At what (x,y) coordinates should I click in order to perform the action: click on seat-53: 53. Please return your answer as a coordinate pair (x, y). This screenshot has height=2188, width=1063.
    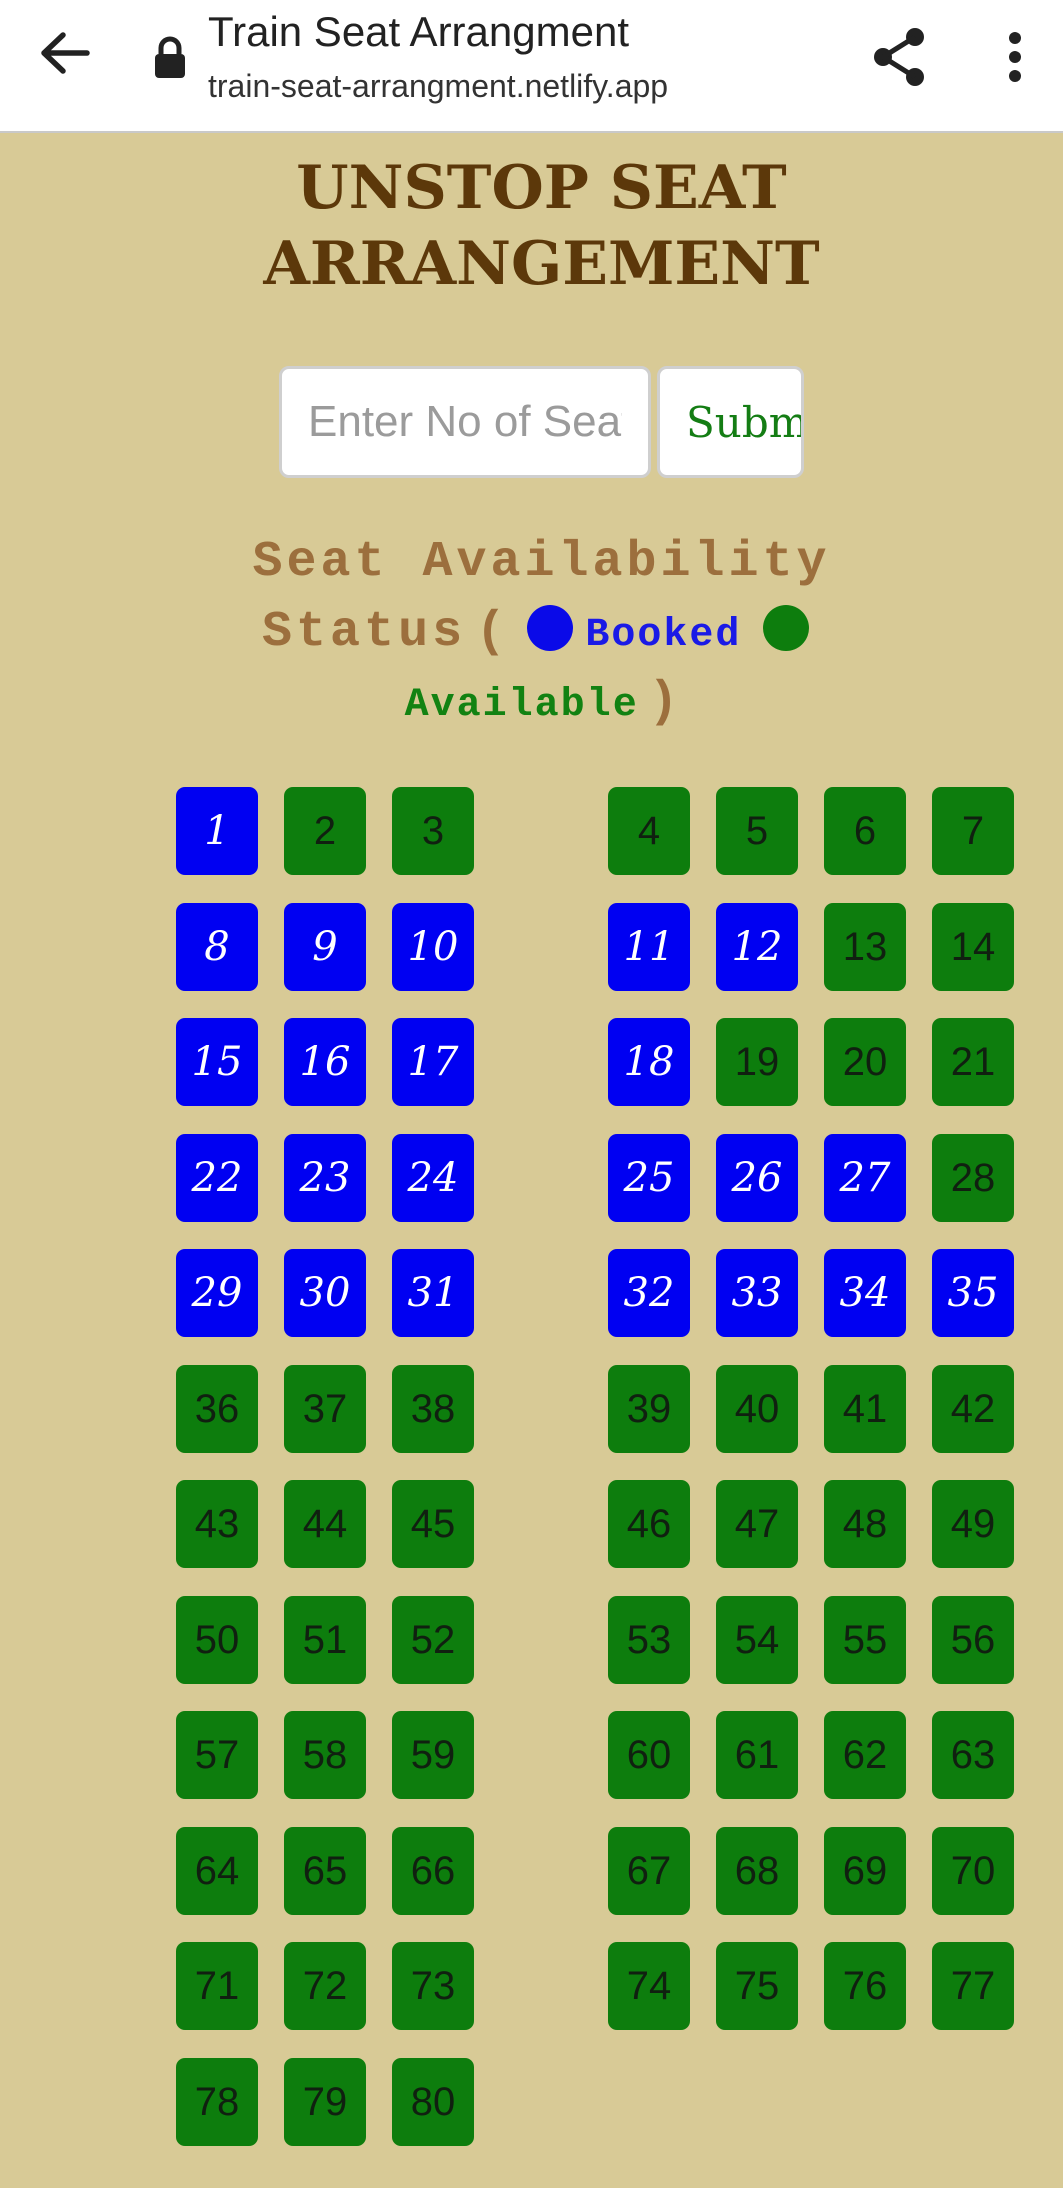
    Looking at the image, I should click on (649, 1640).